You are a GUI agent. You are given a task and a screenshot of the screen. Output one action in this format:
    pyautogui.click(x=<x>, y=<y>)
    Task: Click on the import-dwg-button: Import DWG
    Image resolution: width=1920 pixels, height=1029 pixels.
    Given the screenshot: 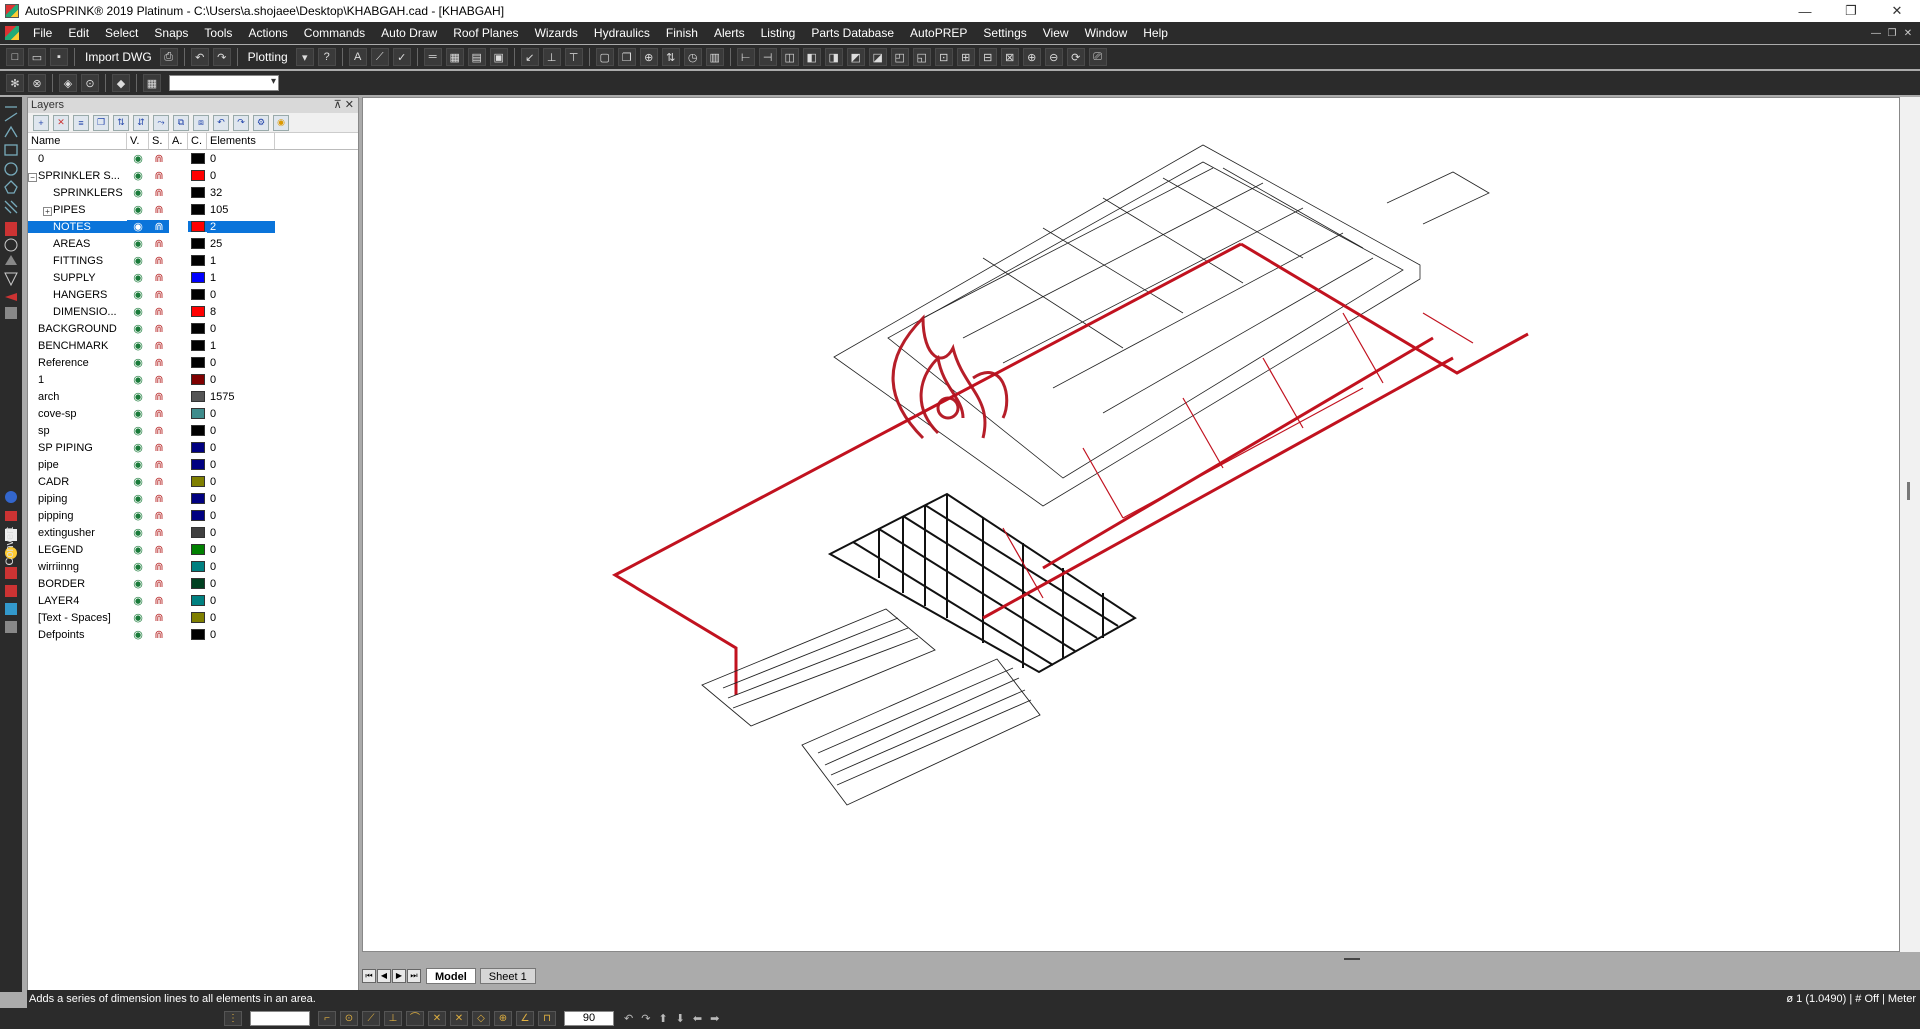 What is the action you would take?
    pyautogui.click(x=118, y=57)
    